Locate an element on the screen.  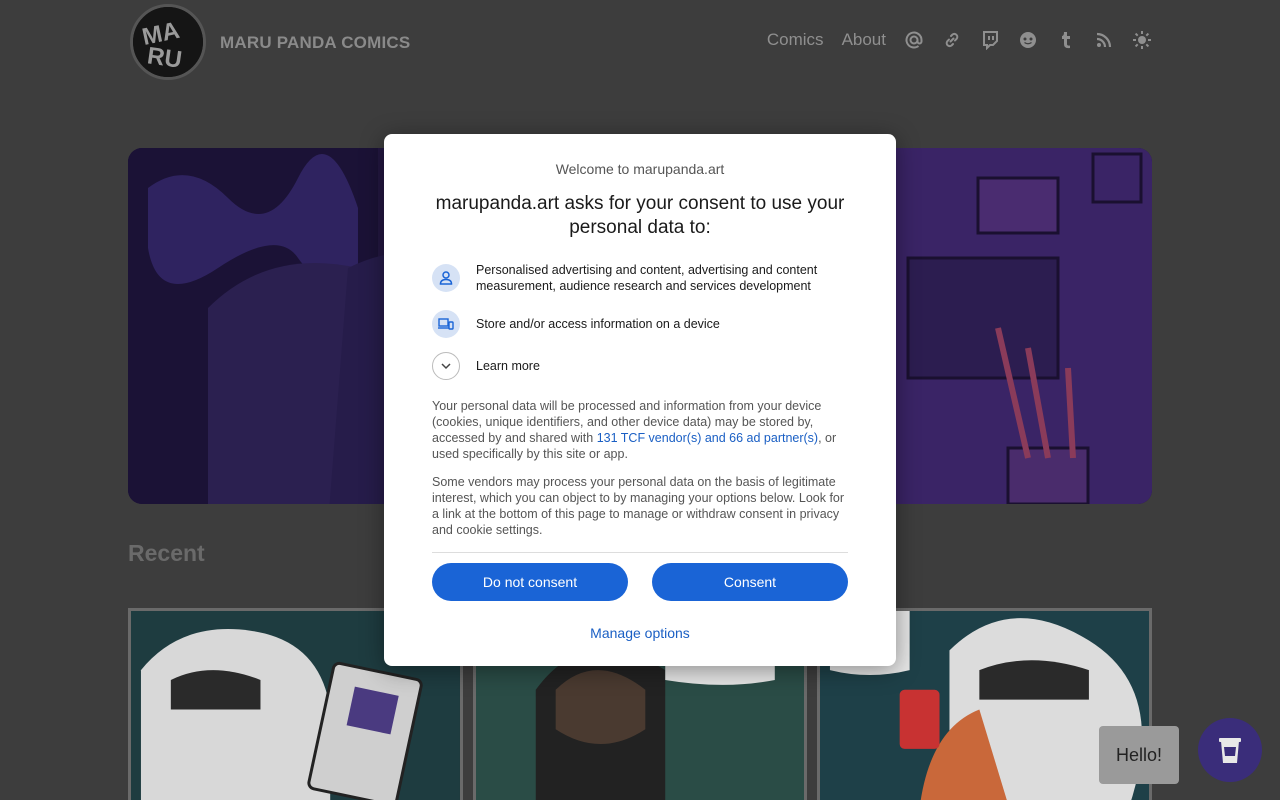
devices-icon is located at coordinates (446, 324).